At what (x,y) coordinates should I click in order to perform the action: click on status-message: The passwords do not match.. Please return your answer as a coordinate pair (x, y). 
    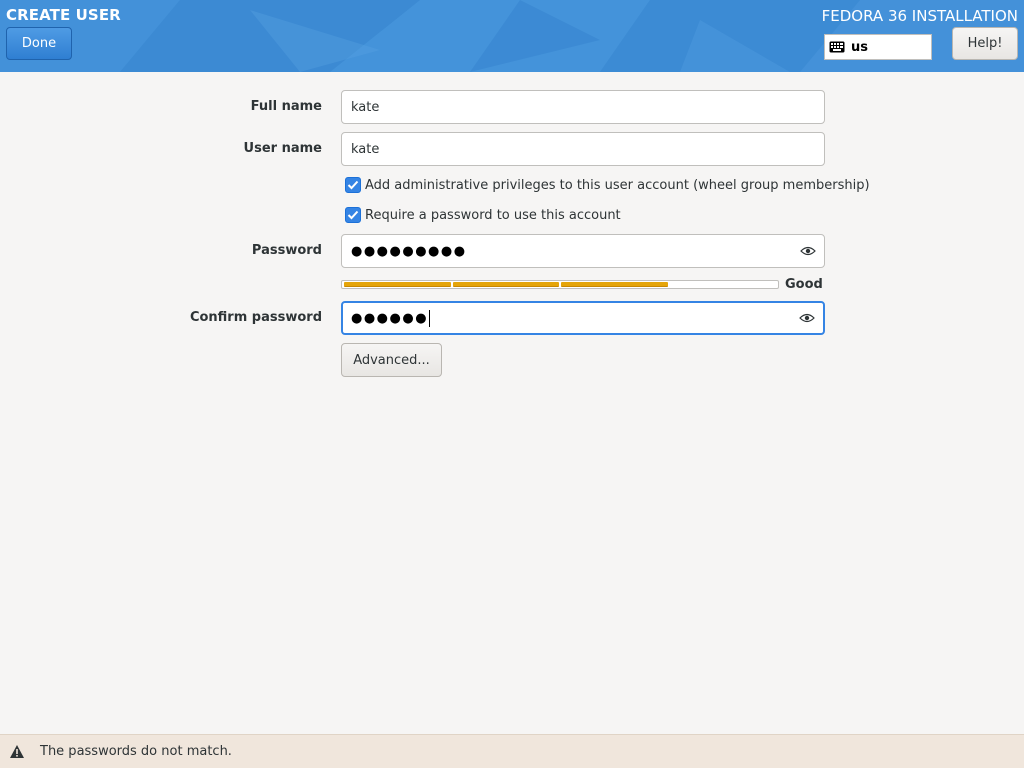
    Looking at the image, I should click on (136, 751).